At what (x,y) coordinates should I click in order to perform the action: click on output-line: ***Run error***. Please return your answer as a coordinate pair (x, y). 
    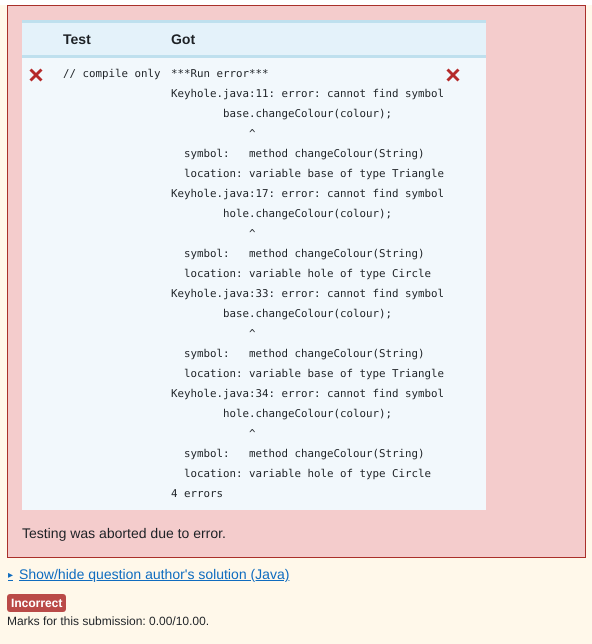
    Looking at the image, I should click on (220, 74).